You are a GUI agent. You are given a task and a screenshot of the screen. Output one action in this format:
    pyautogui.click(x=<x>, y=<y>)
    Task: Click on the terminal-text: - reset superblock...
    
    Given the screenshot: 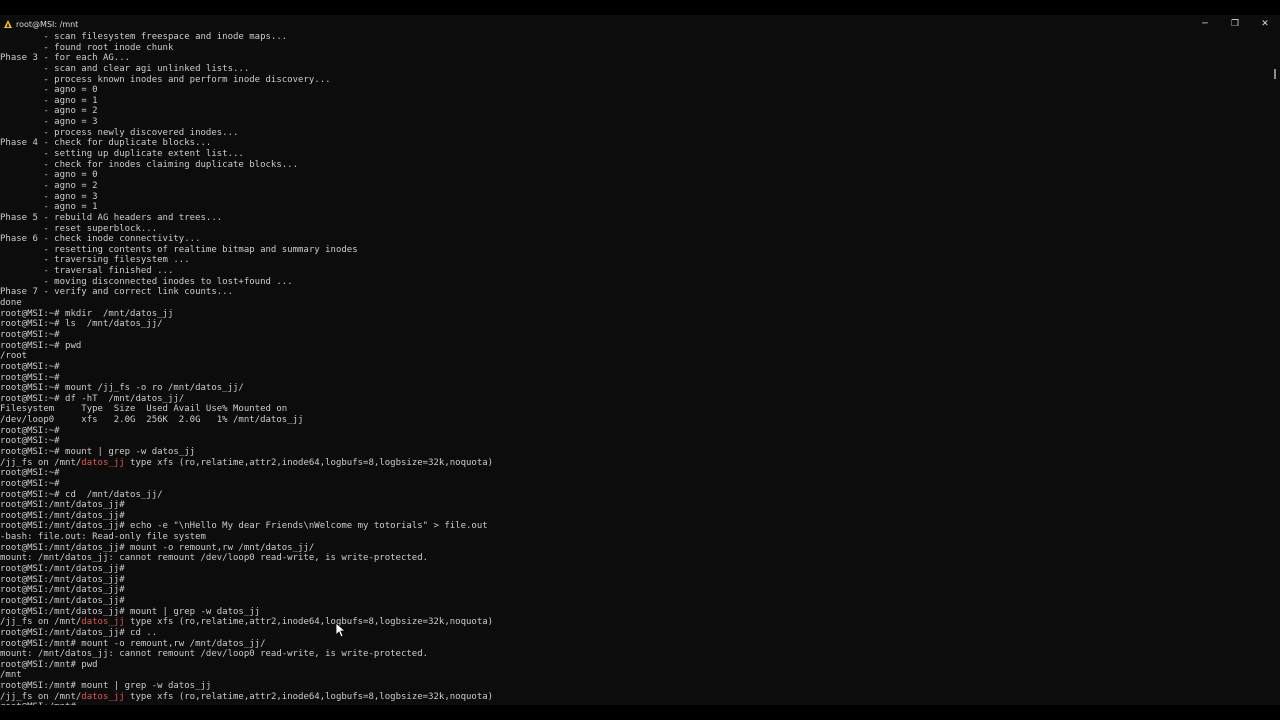 What is the action you would take?
    pyautogui.click(x=79, y=228)
    